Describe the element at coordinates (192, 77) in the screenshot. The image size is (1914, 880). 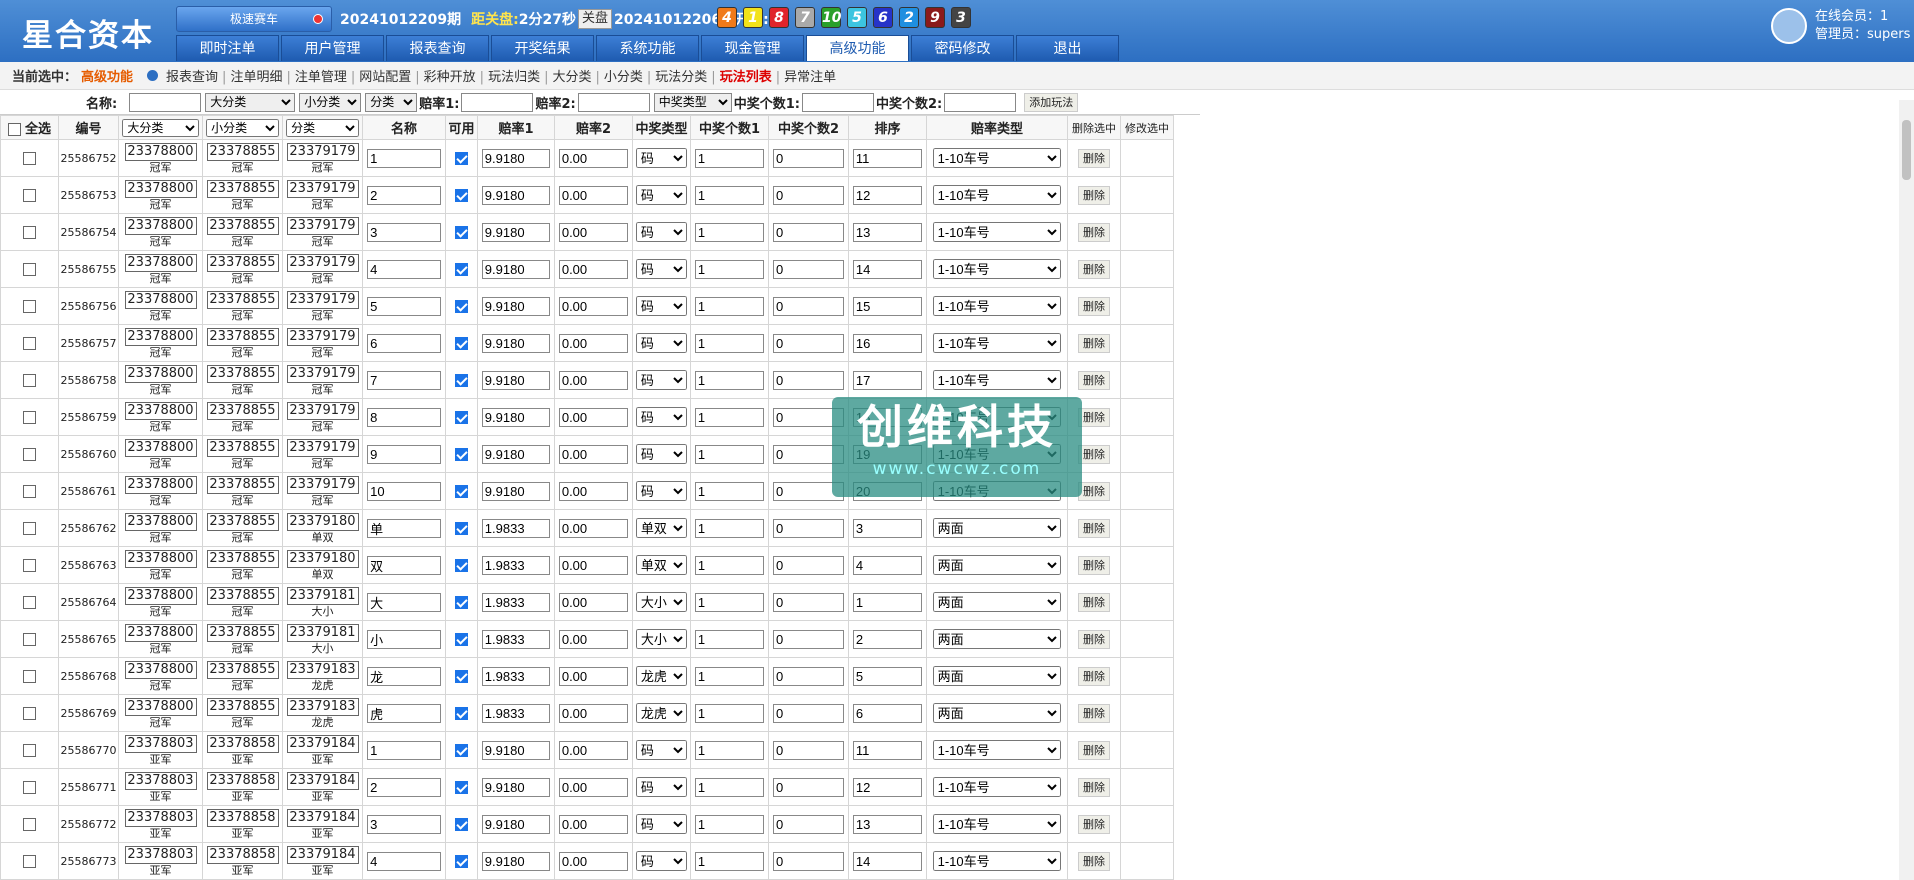
I see `sub-link: 报表查询` at that location.